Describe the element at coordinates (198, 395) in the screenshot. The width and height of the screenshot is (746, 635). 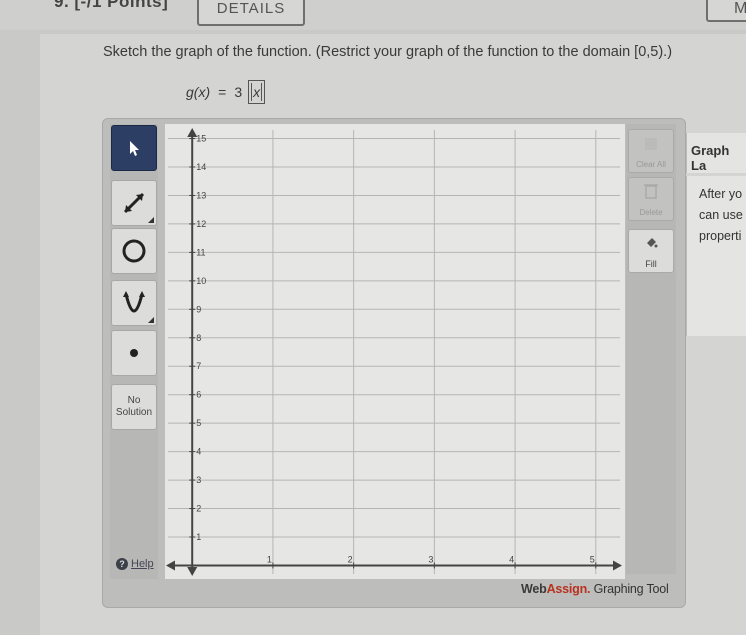
I see `y-tick-label: 6` at that location.